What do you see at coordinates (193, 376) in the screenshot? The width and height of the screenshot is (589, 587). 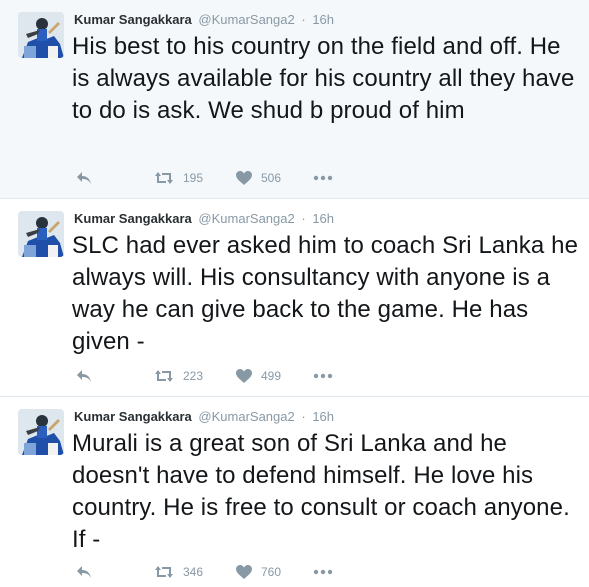 I see `retweet-count: 223` at bounding box center [193, 376].